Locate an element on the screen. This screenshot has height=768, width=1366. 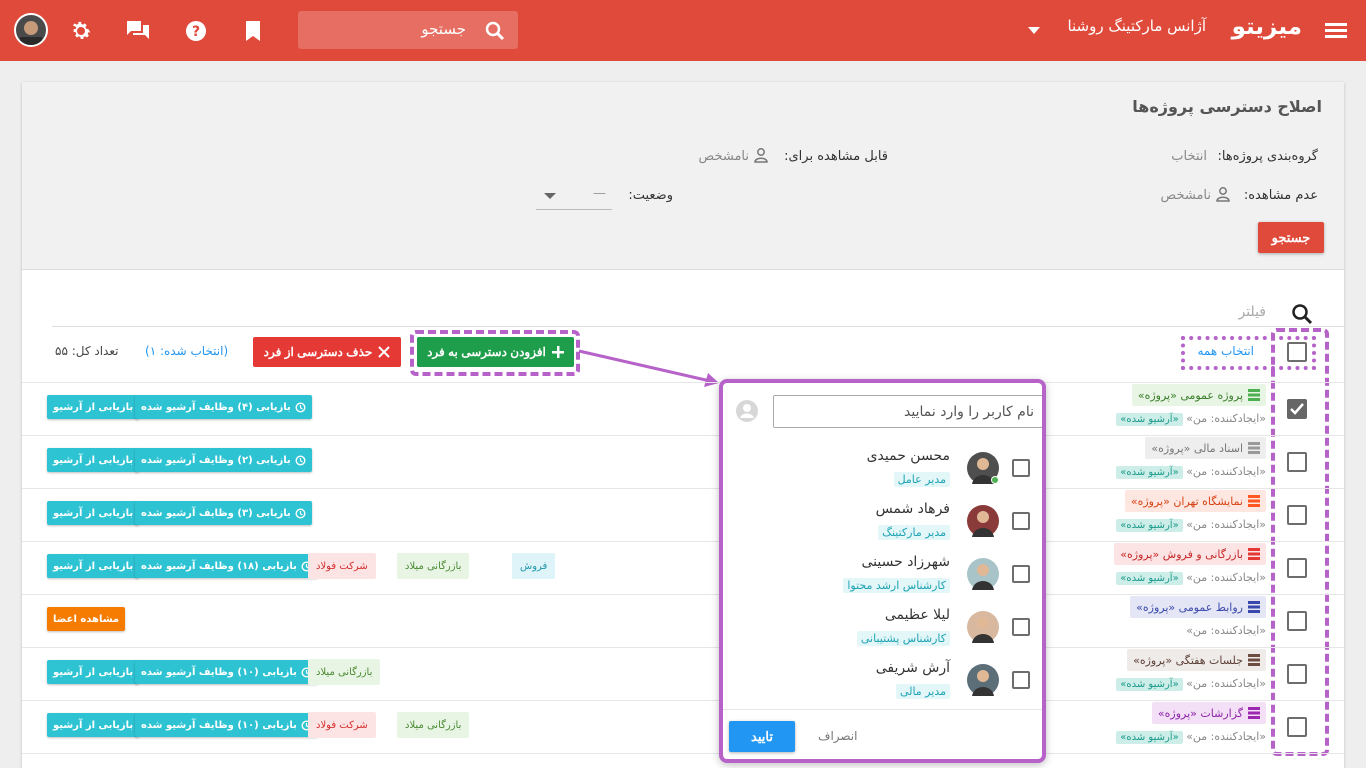
not-viewable-value: نامشخص is located at coordinates (1186, 195).